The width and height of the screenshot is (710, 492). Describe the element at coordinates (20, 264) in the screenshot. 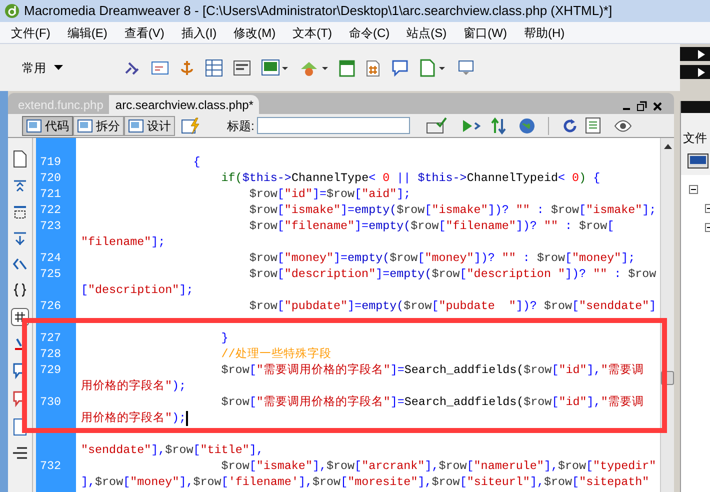

I see `select-tag-icon` at that location.